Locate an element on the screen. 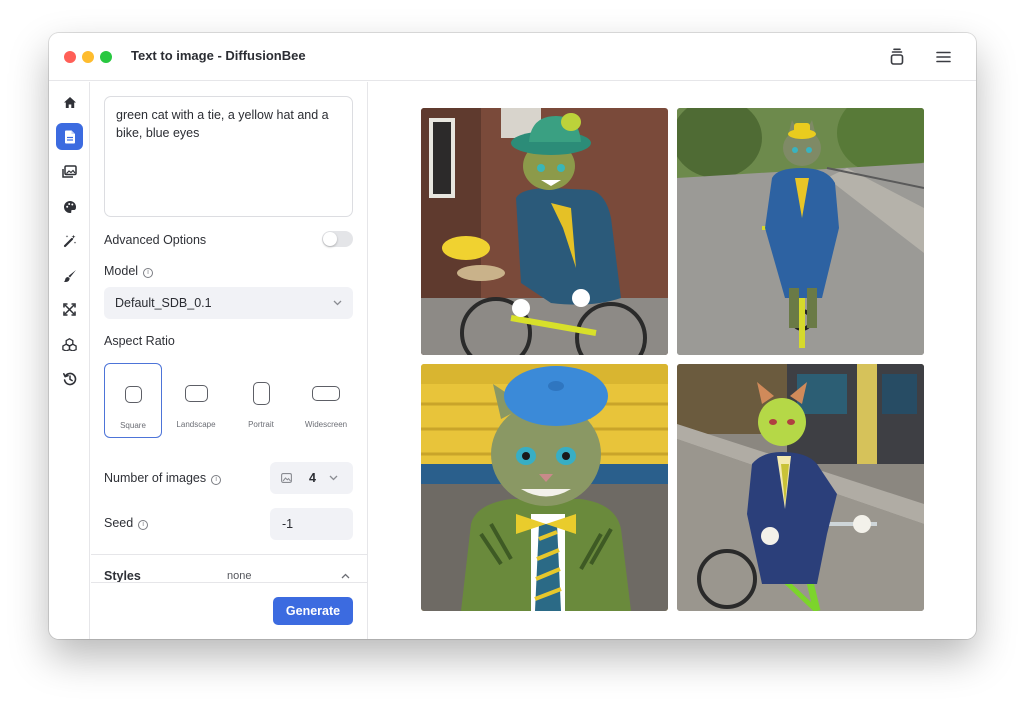  sidebar-item-brush is located at coordinates (69, 275).